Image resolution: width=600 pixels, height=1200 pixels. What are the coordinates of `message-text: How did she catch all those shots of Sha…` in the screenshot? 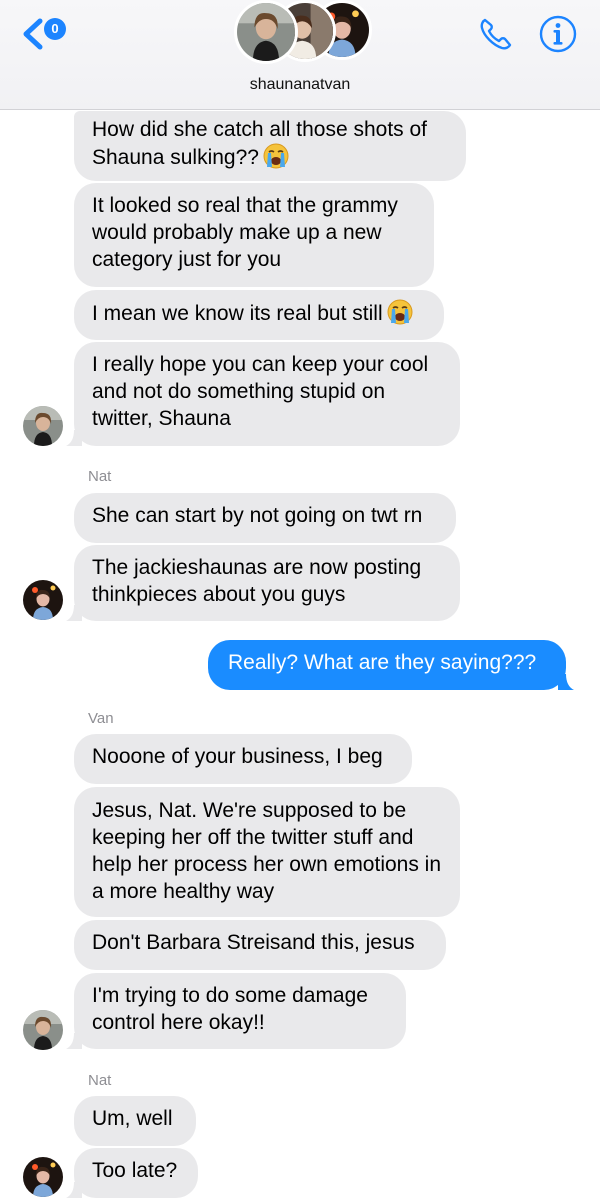 It's located at (260, 143).